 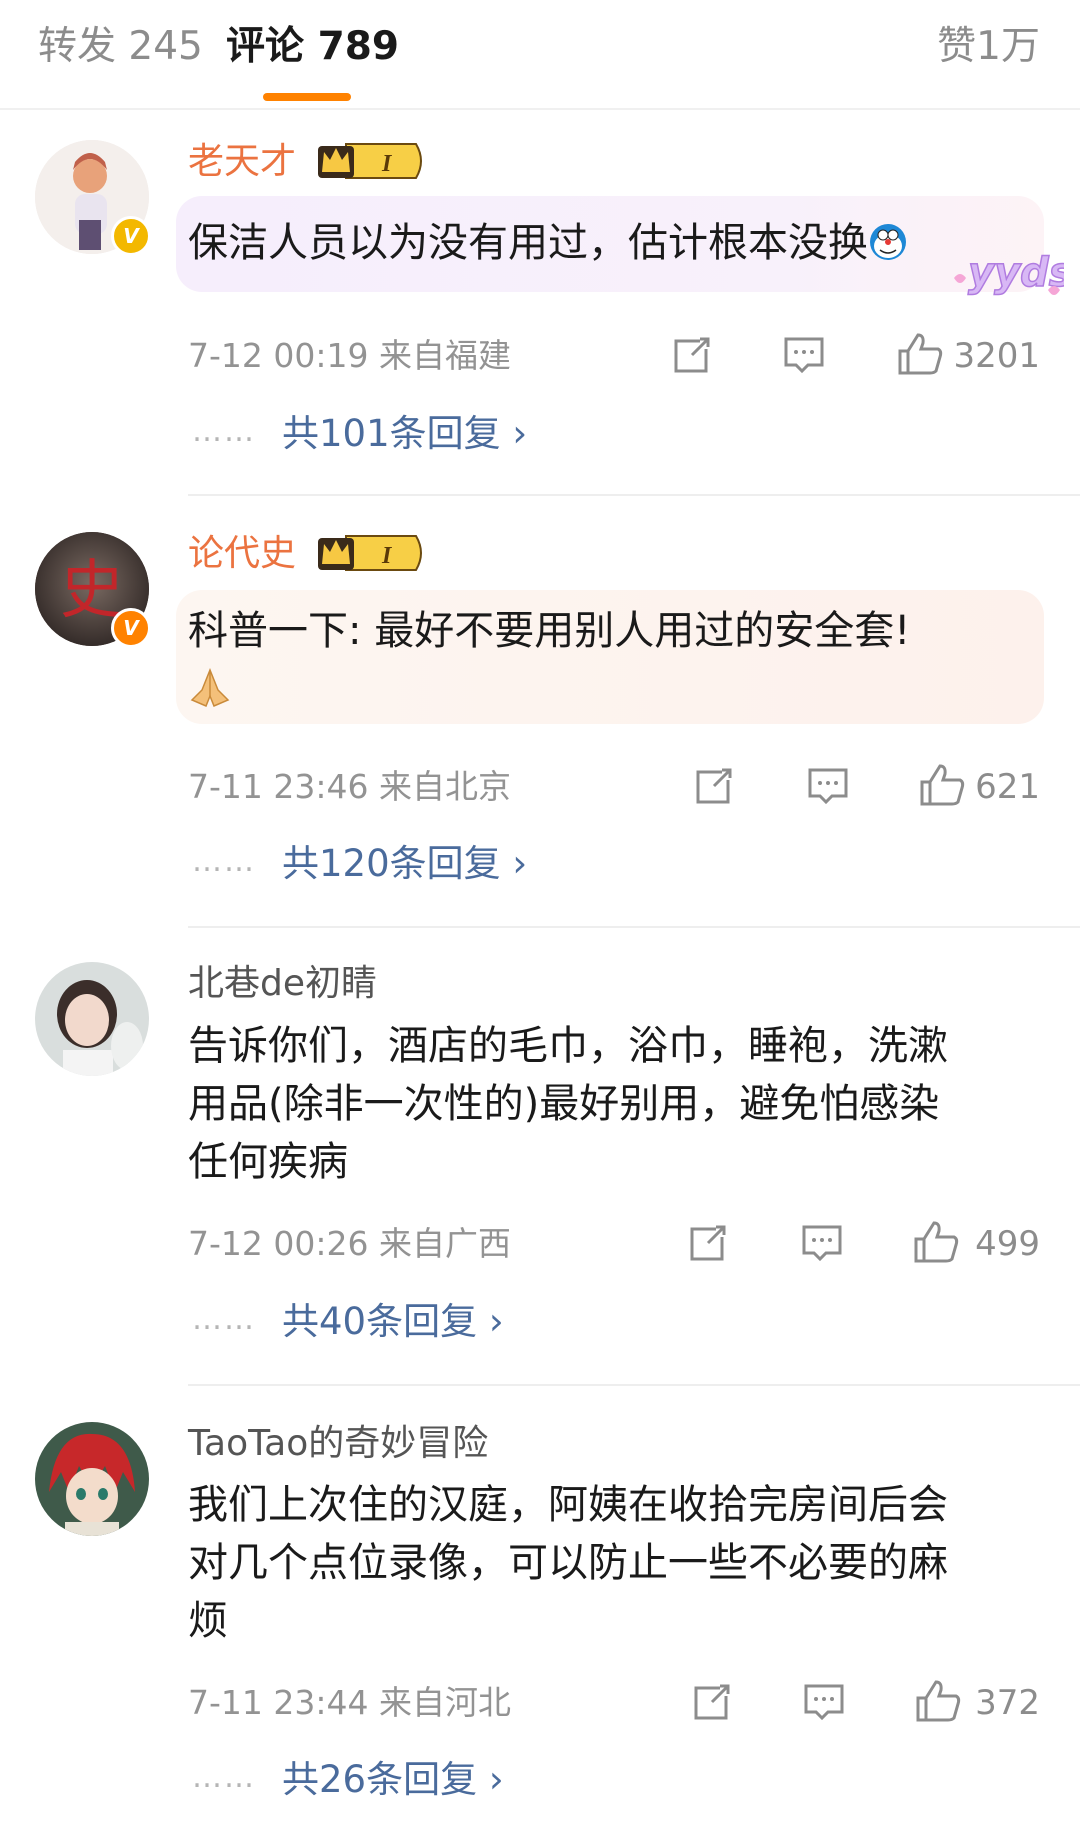 What do you see at coordinates (393, 1780) in the screenshot?
I see `view-replies-link: 共26条回复 ›` at bounding box center [393, 1780].